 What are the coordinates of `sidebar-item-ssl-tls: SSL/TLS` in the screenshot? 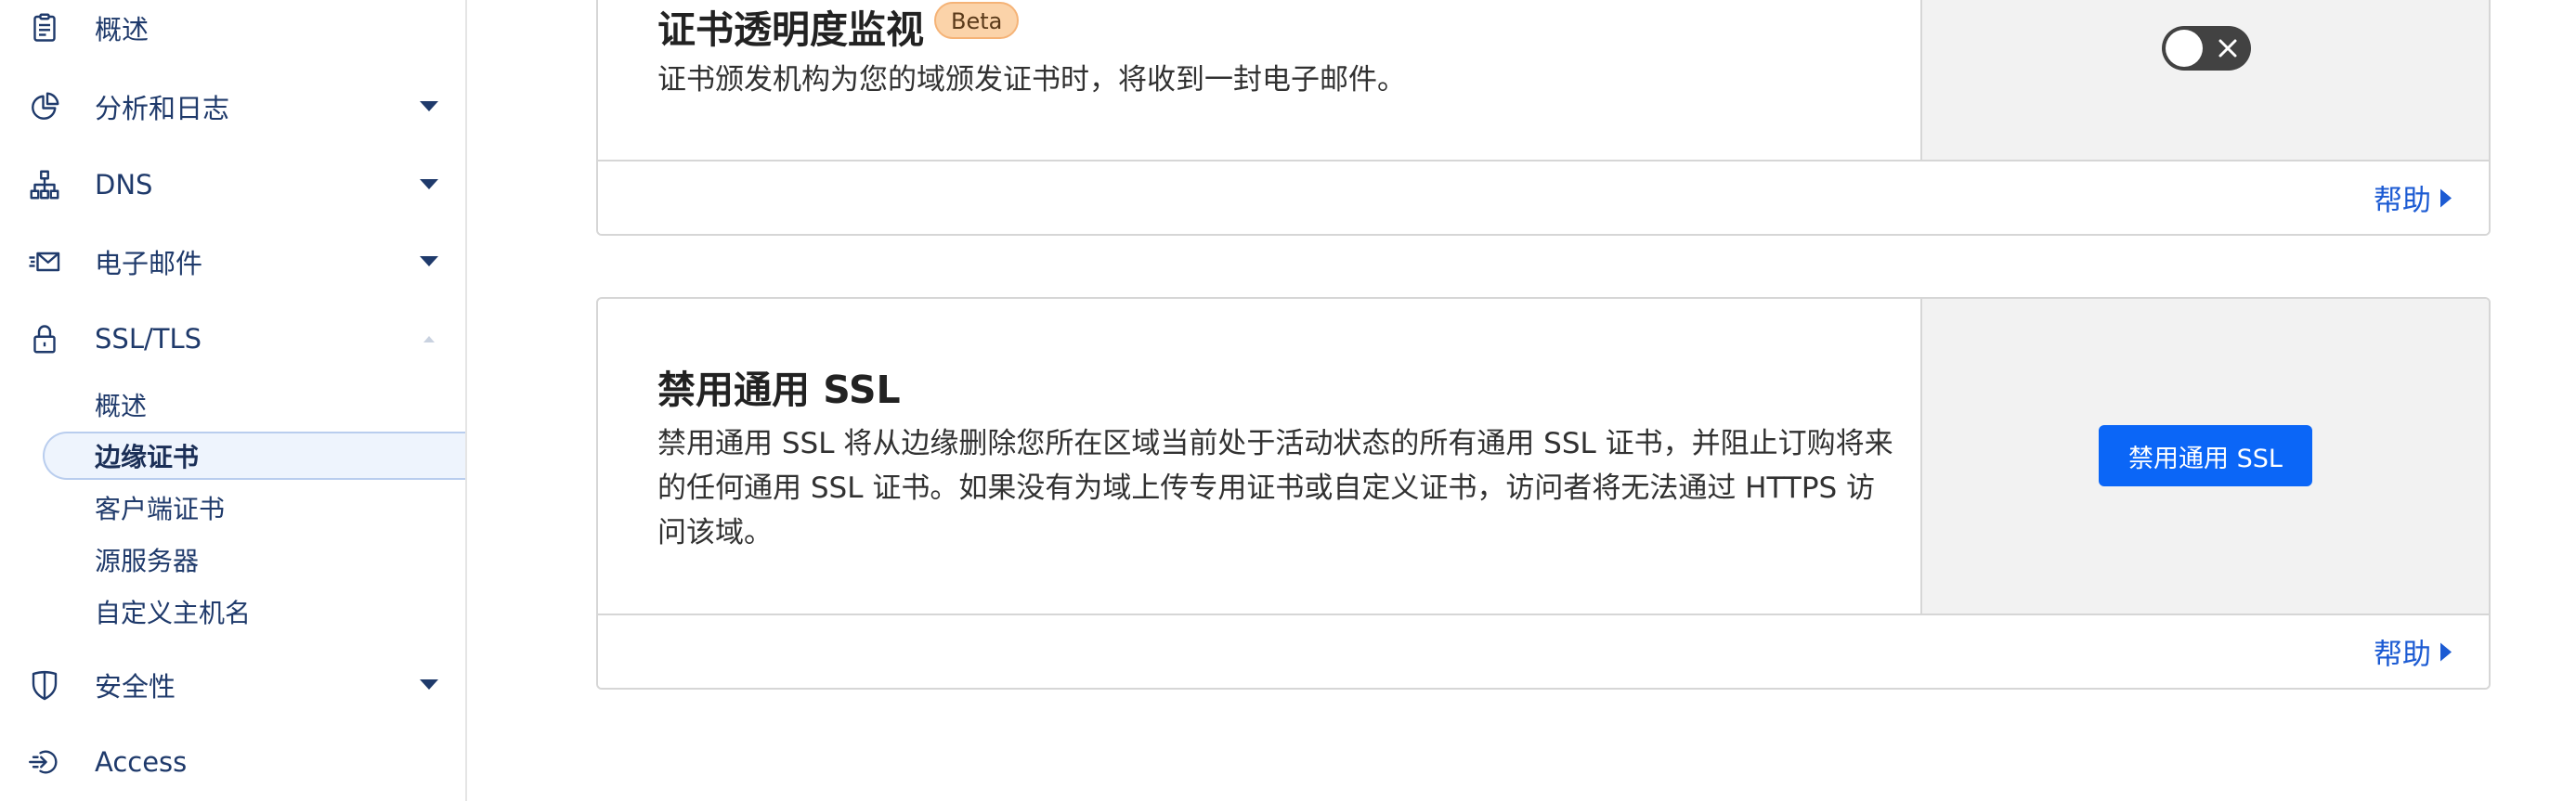 It's located at (232, 338).